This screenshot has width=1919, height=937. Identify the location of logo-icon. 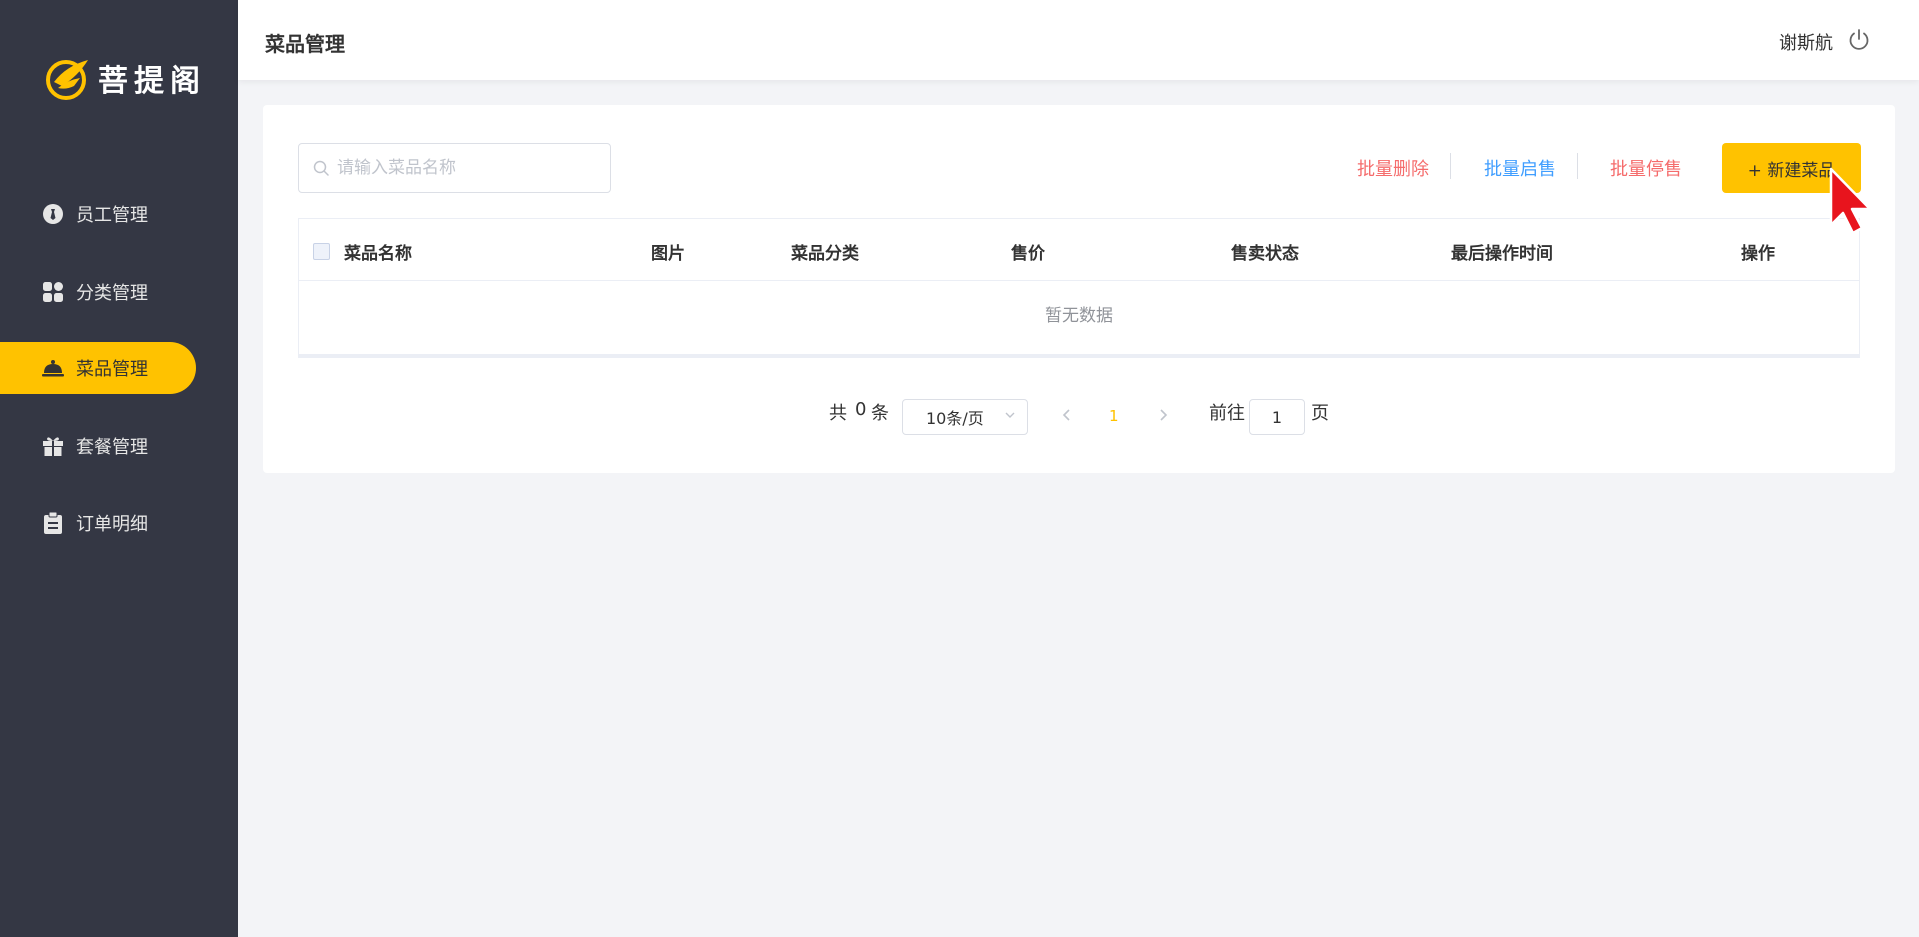
(67, 80).